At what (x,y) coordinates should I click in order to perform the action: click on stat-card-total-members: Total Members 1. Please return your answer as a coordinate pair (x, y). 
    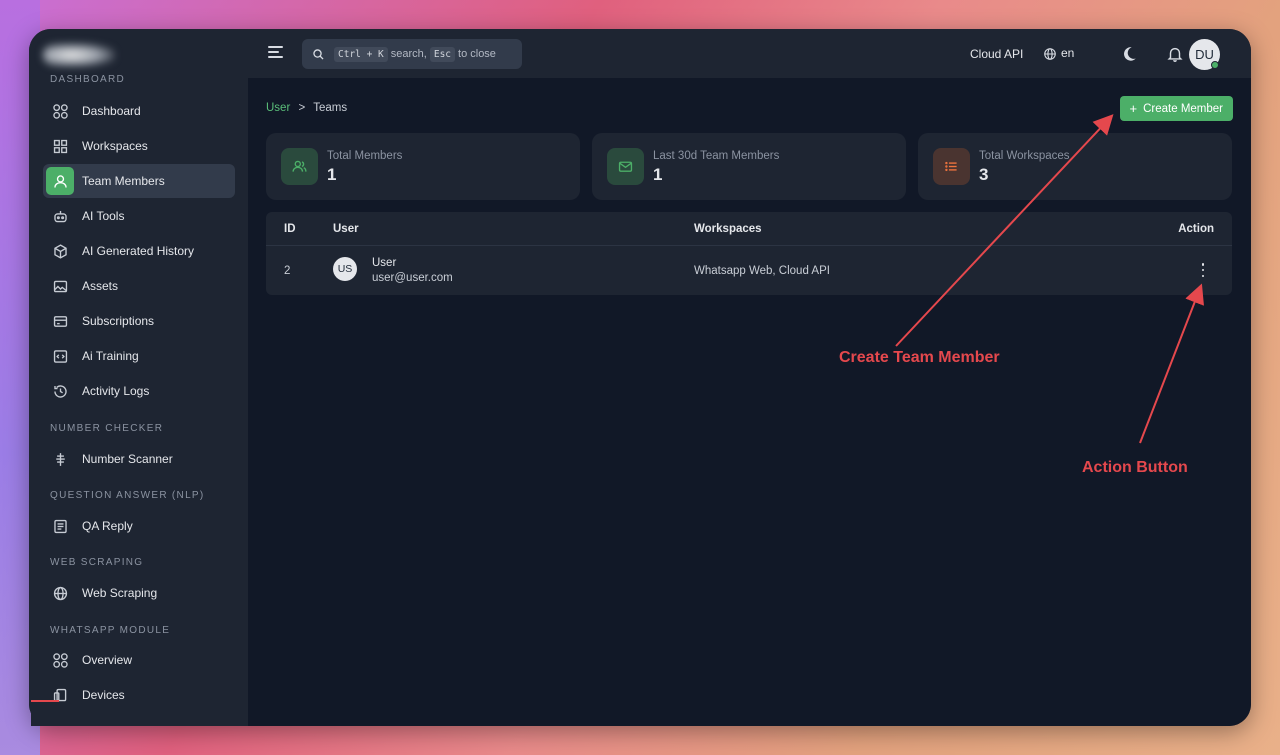
    Looking at the image, I should click on (423, 166).